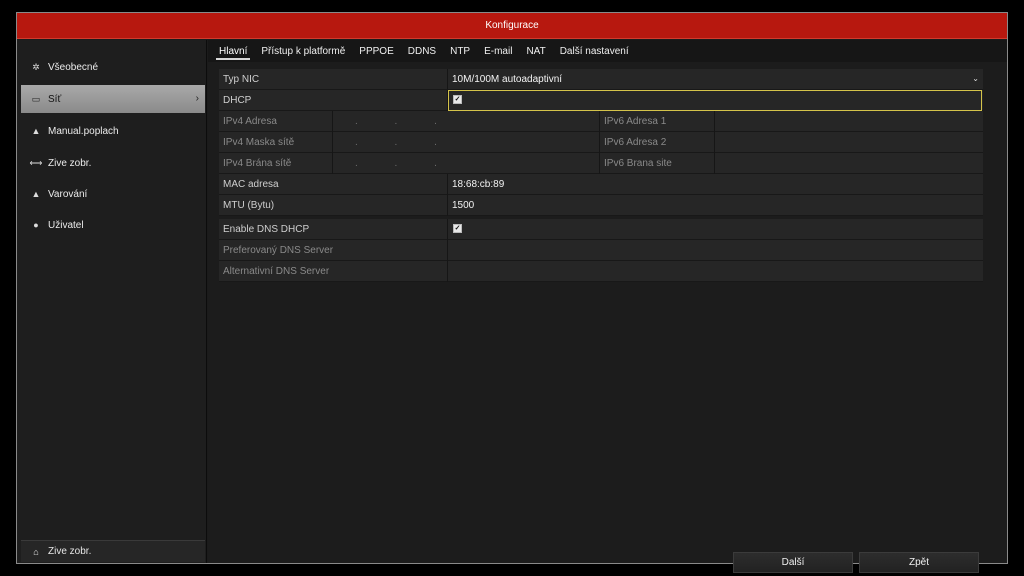 Image resolution: width=1024 pixels, height=576 pixels. What do you see at coordinates (70, 163) in the screenshot?
I see `sidebar-item-label: Zive zobr.` at bounding box center [70, 163].